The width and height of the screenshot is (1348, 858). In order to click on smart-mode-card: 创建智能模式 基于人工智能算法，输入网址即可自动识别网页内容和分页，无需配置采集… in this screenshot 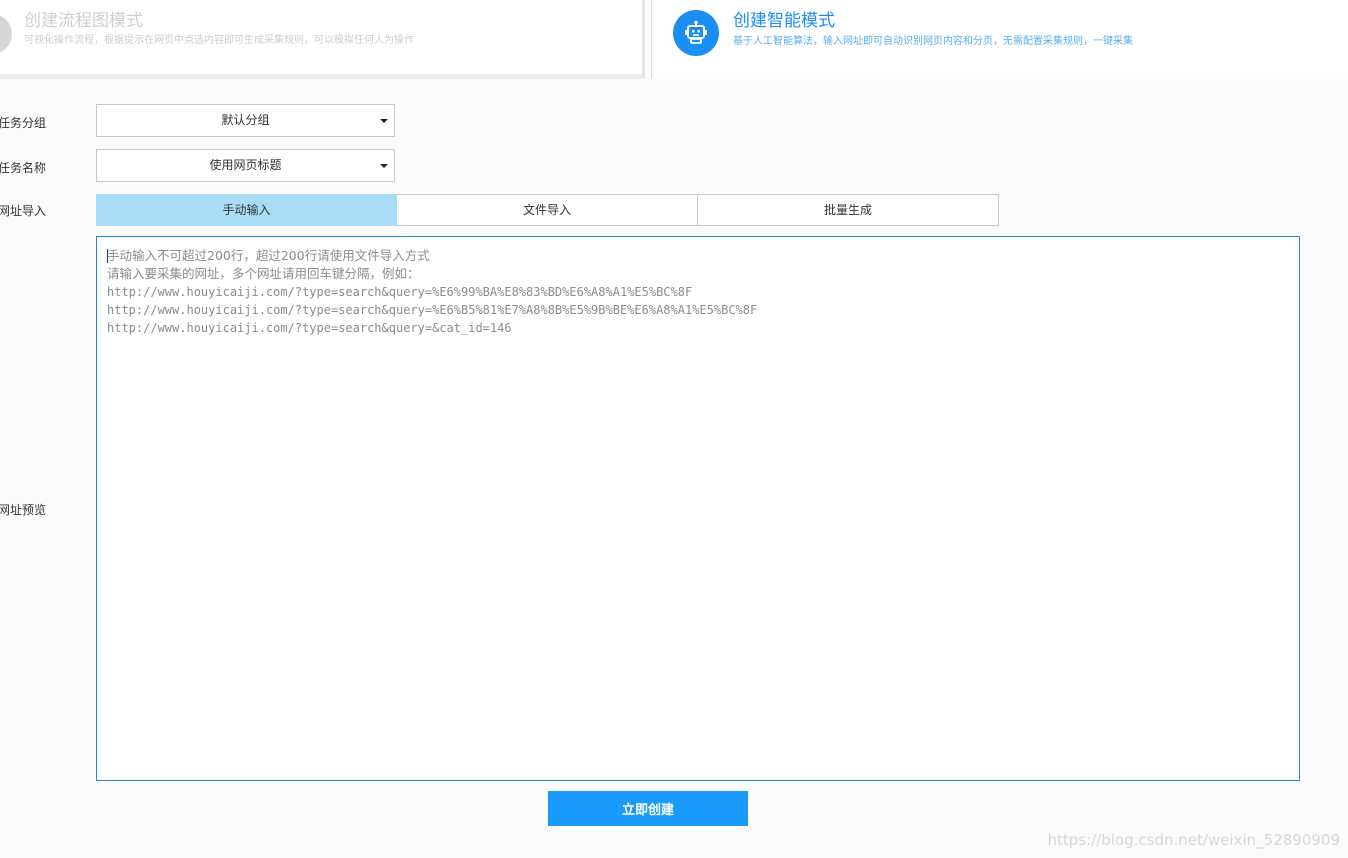, I will do `click(1001, 39)`.